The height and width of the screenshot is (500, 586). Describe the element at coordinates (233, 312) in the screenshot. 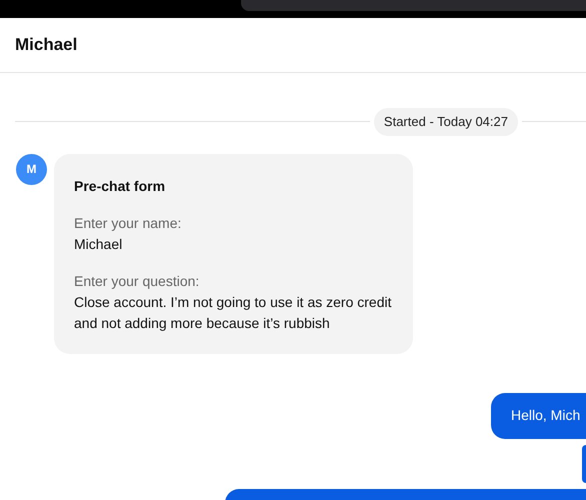

I see `field-value: Close account. I’m not going to use it as zero credit and not adding more because it’s rubbish` at that location.